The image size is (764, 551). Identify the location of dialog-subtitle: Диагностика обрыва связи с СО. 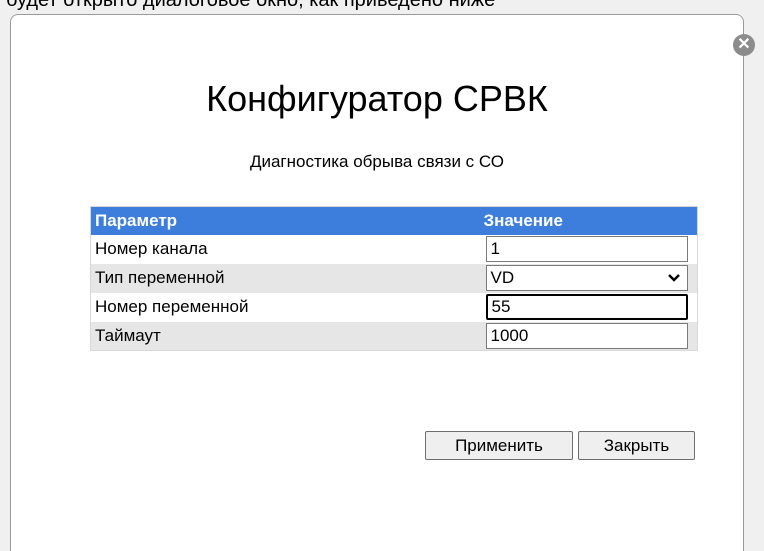
(377, 161).